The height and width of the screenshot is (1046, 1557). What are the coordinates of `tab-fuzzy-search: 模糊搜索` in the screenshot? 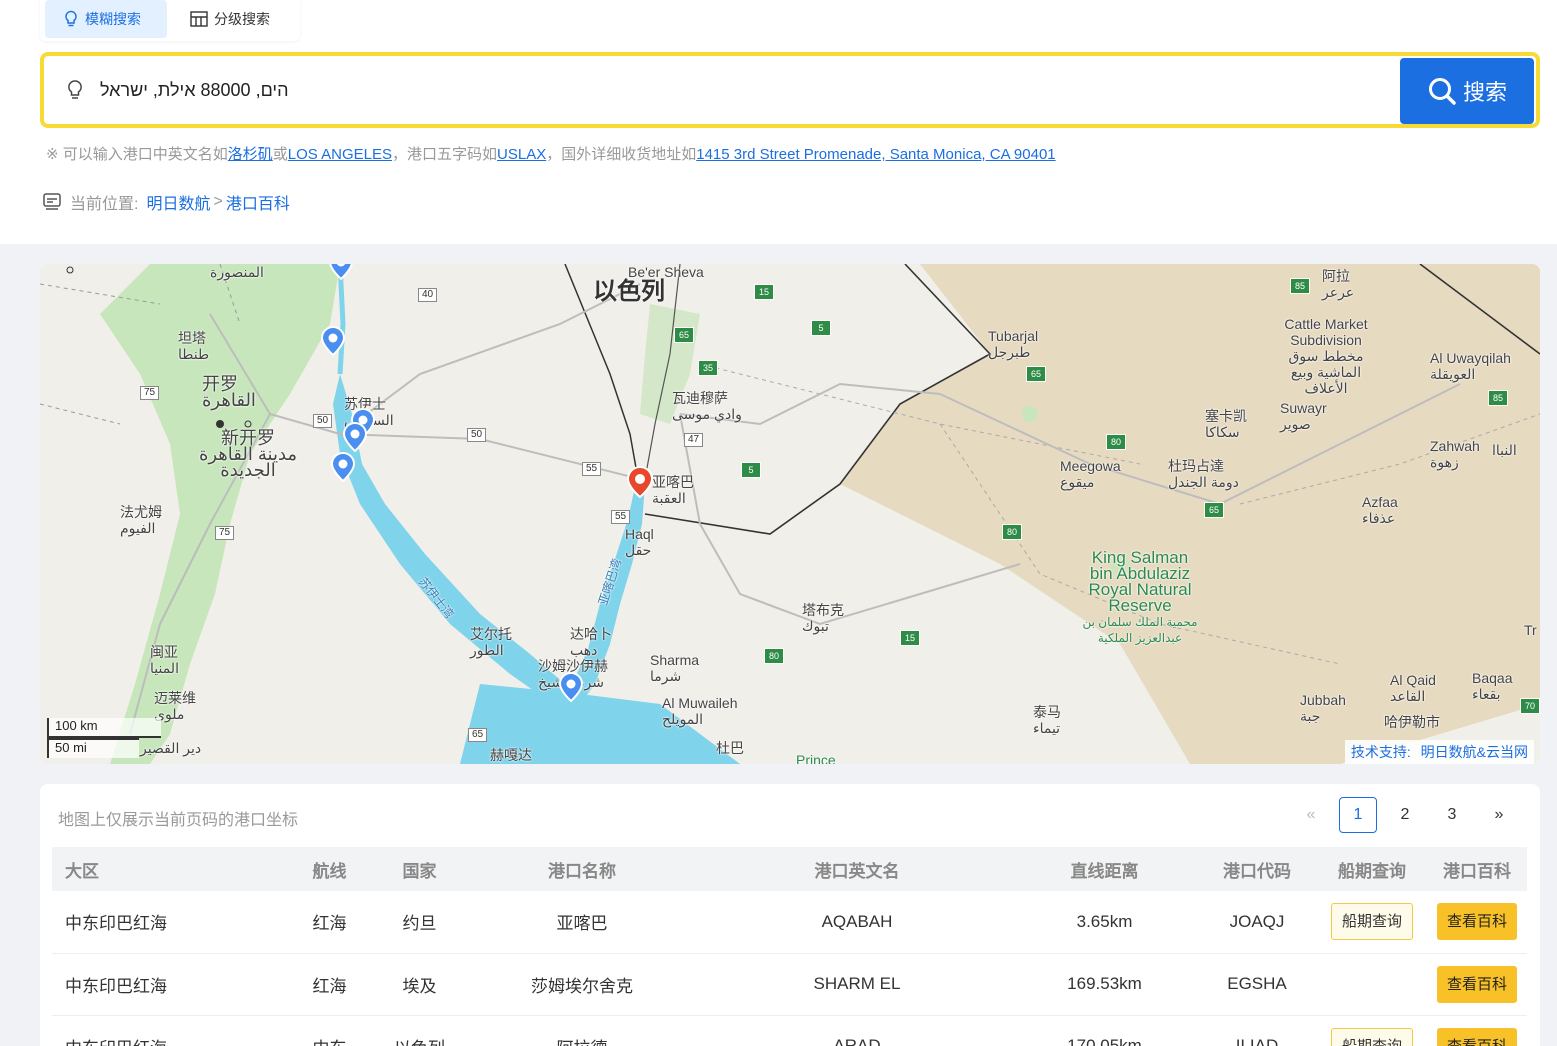 It's located at (106, 19).